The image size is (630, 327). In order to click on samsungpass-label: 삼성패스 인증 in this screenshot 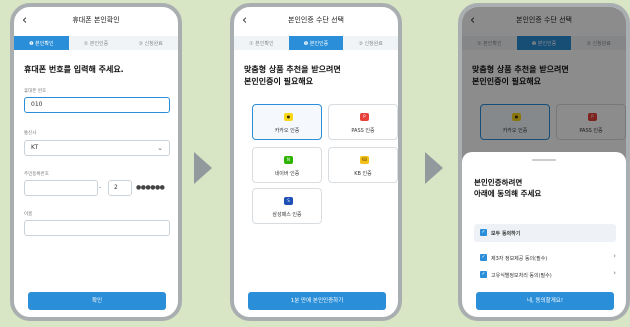, I will do `click(287, 215)`.